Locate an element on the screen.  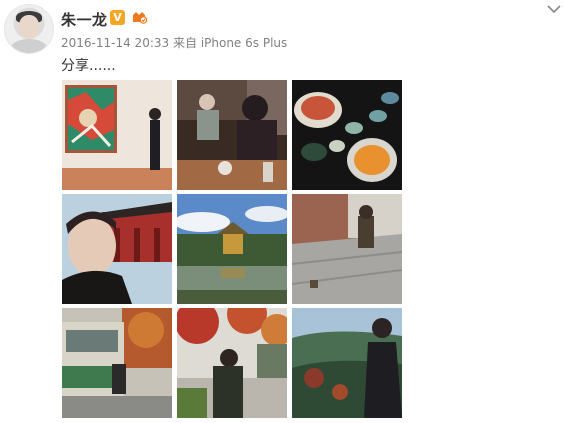
source-prefix: 来自 is located at coordinates (184, 43).